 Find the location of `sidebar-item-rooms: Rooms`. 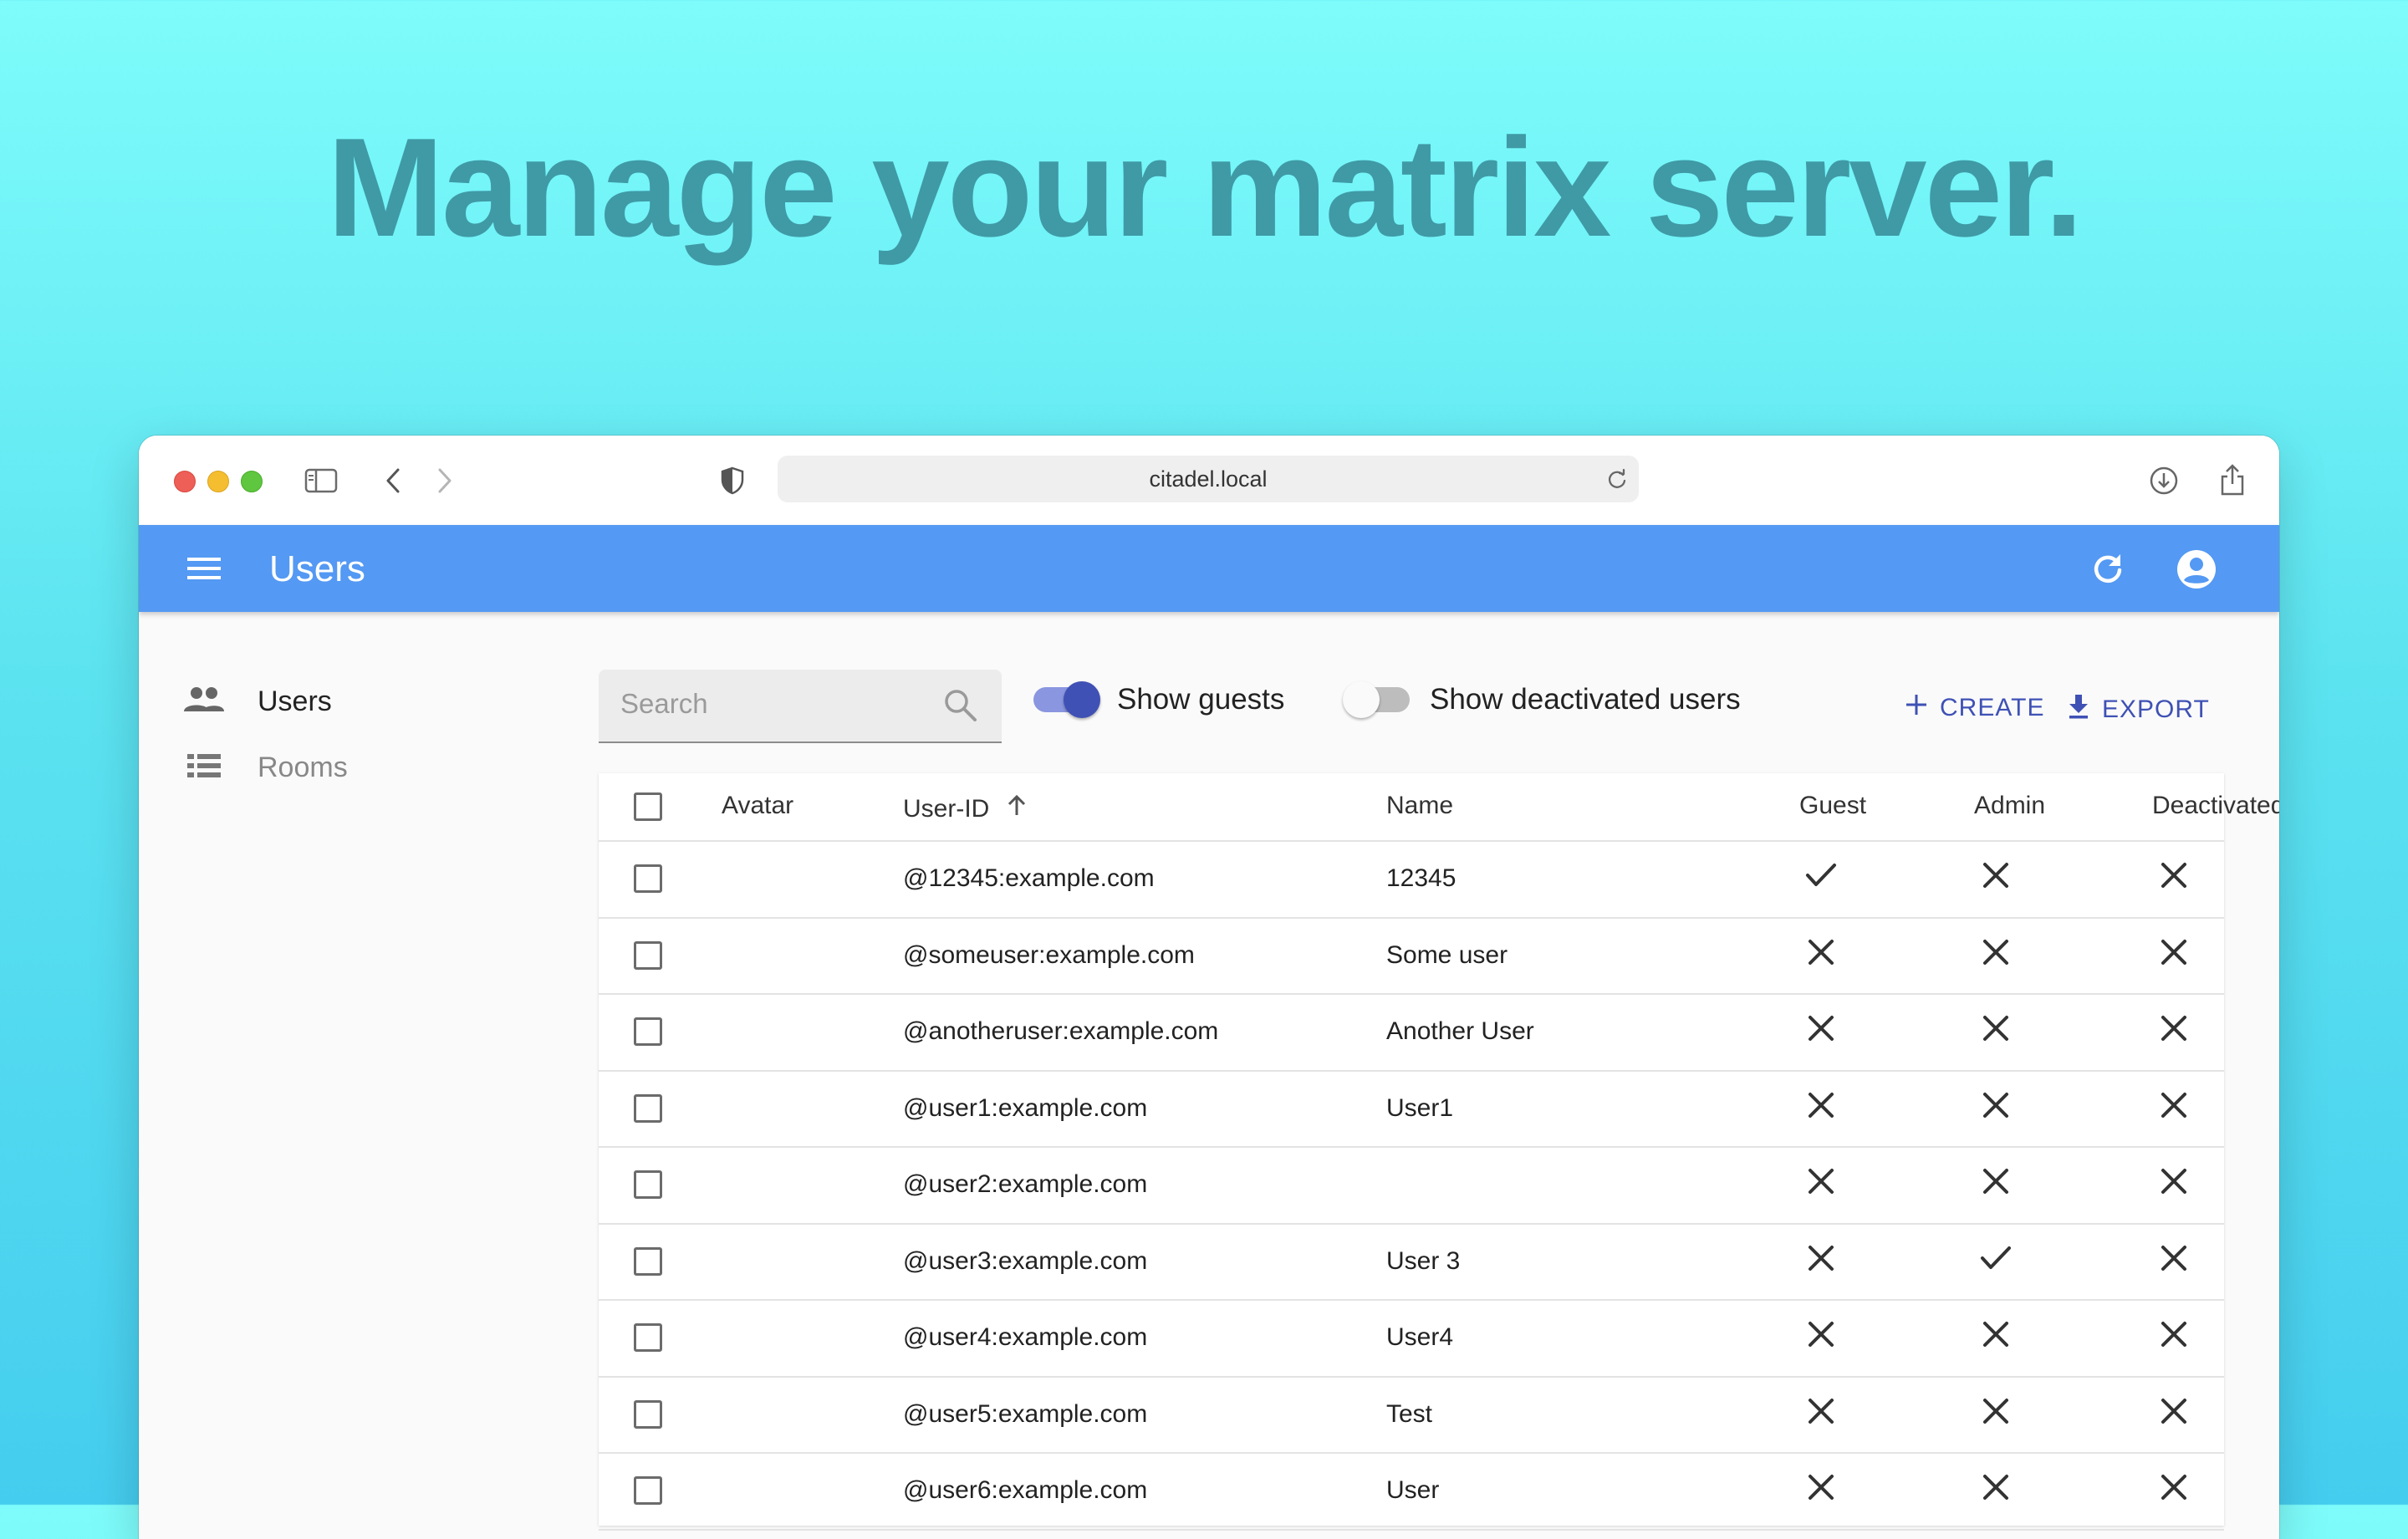

sidebar-item-rooms: Rooms is located at coordinates (265, 767).